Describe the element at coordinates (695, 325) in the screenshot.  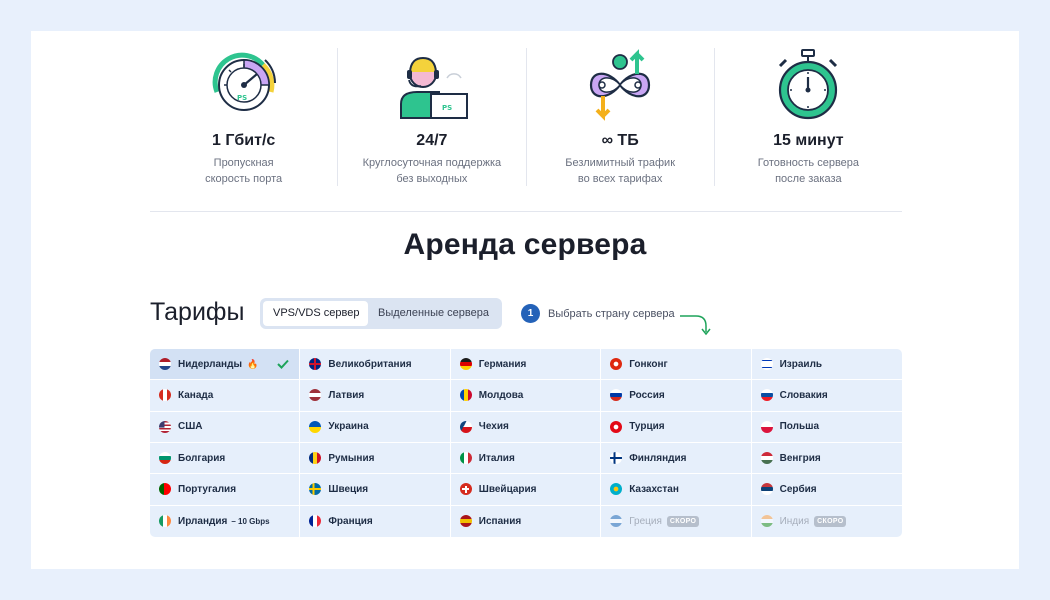
I see `curved-arrow-icon` at that location.